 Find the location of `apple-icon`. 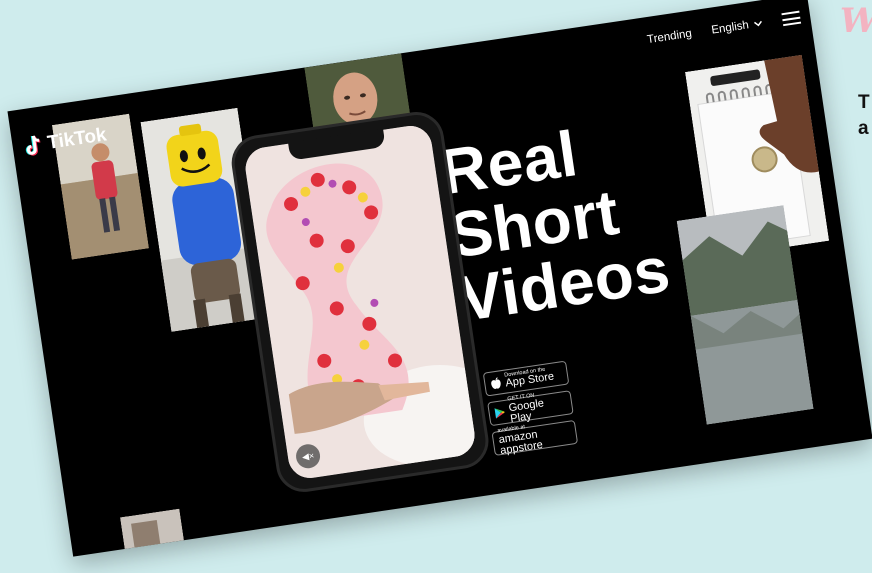

apple-icon is located at coordinates (496, 382).